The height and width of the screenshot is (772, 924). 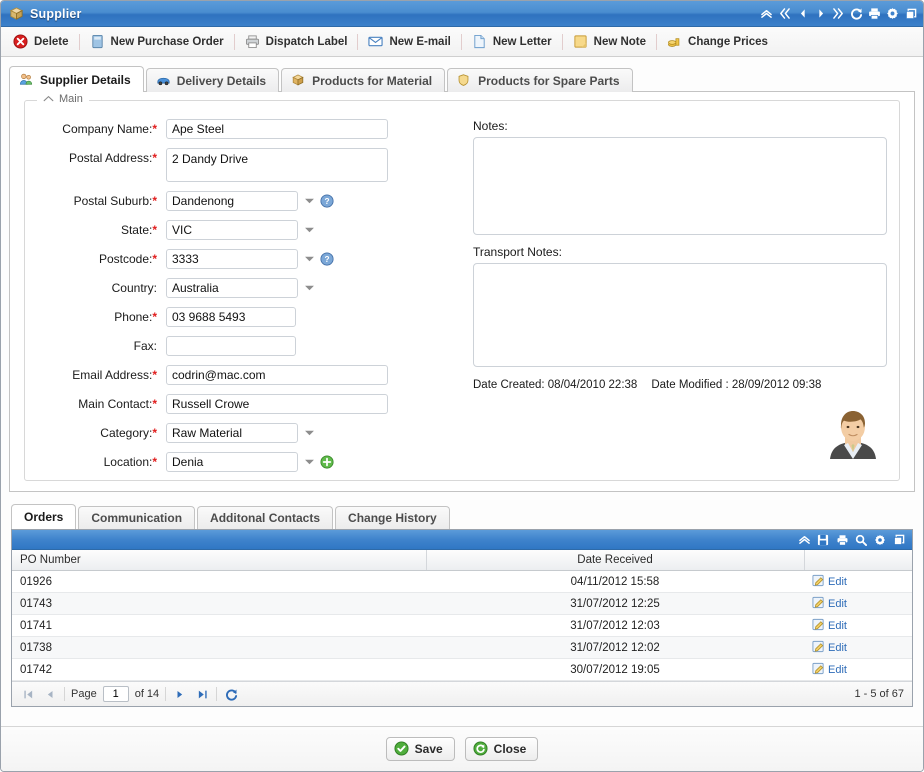 I want to click on company-name-input, so click(x=277, y=129).